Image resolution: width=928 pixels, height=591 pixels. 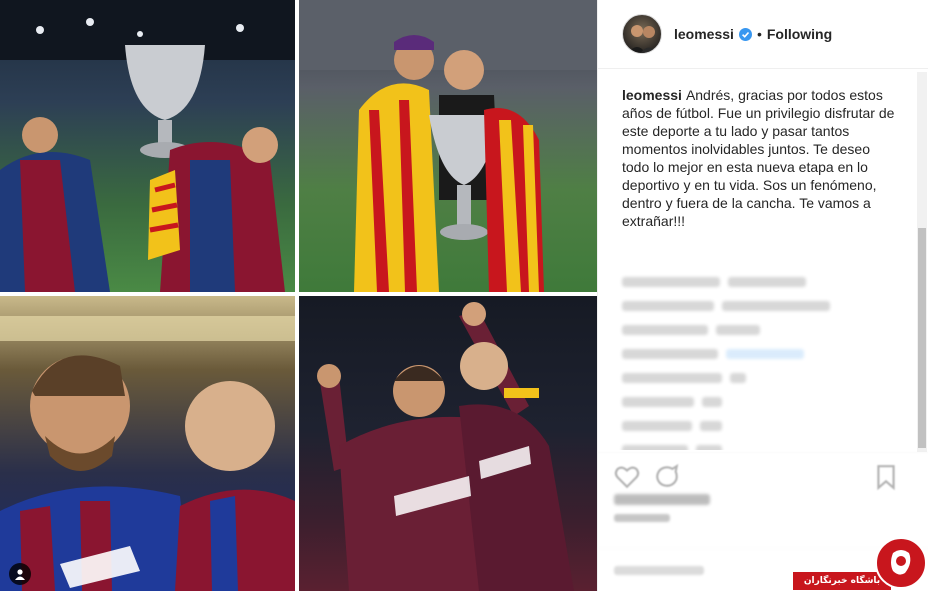 What do you see at coordinates (642, 34) in the screenshot?
I see `avatar` at bounding box center [642, 34].